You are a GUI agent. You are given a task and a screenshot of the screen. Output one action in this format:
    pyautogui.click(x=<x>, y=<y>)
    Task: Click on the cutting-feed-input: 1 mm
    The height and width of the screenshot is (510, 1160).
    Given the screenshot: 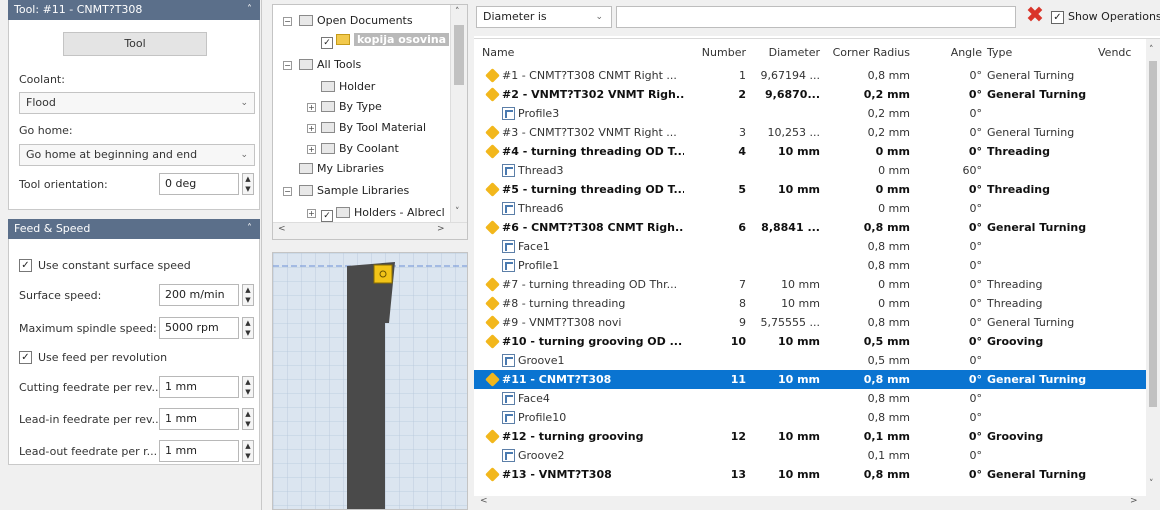 What is the action you would take?
    pyautogui.click(x=199, y=387)
    